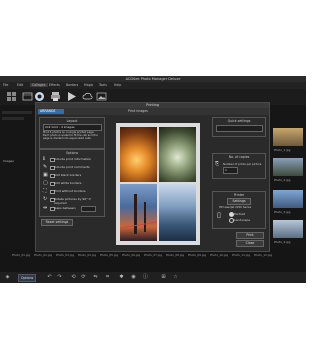 Image resolution: width=320 pixels, height=361 pixels. What do you see at coordinates (282, 180) in the screenshot?
I see `thumbnail-caption: Photo_2.jpg` at bounding box center [282, 180].